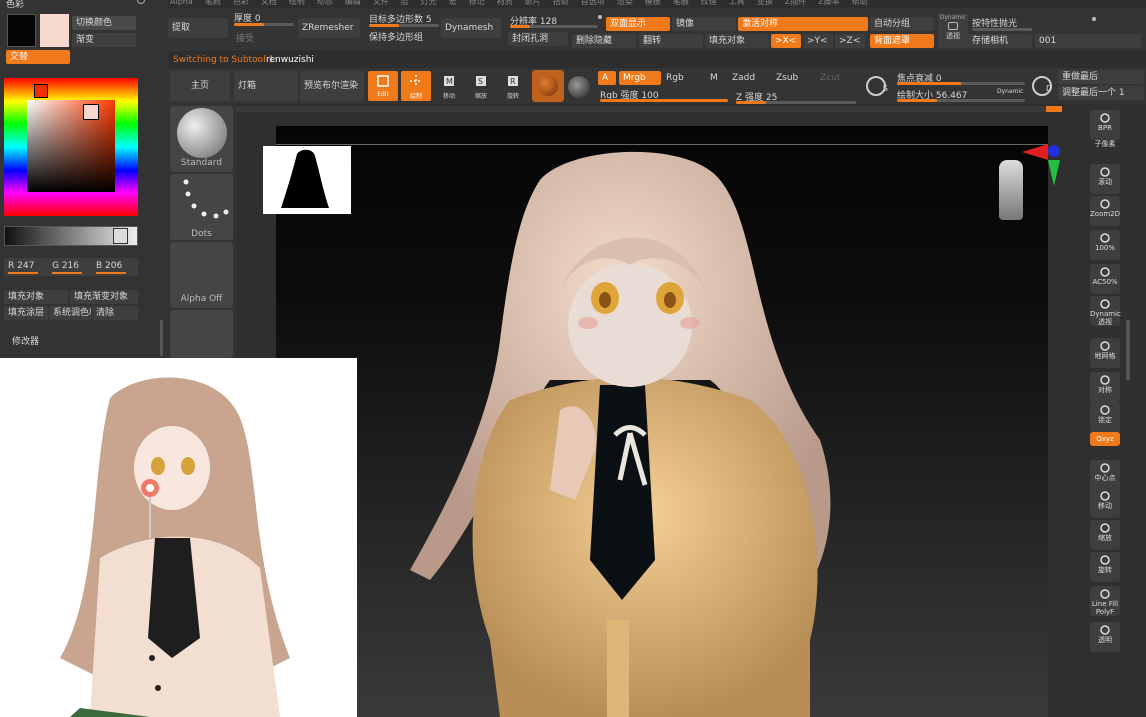  What do you see at coordinates (607, 78) in the screenshot?
I see `a-button: A` at bounding box center [607, 78].